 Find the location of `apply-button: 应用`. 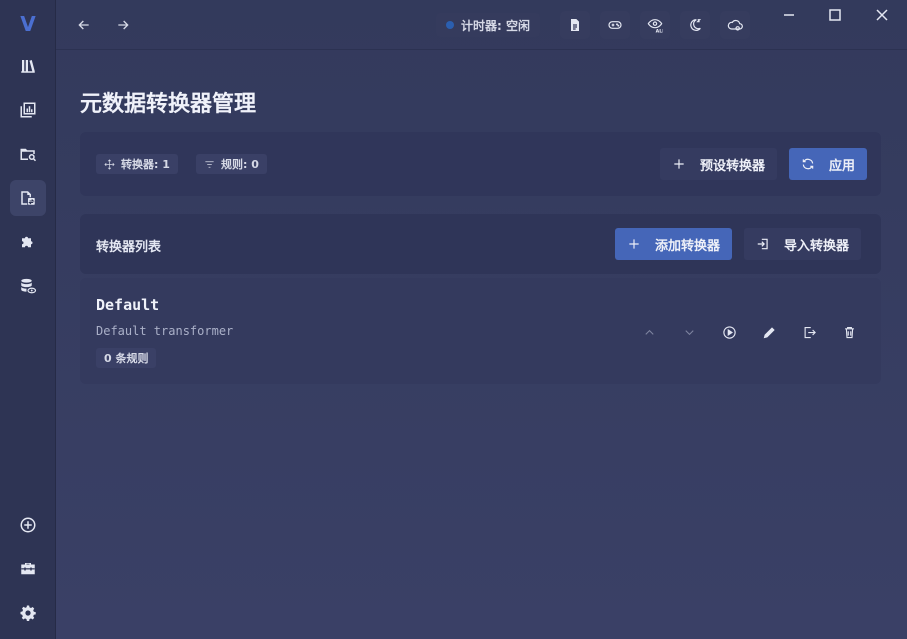

apply-button: 应用 is located at coordinates (828, 164).